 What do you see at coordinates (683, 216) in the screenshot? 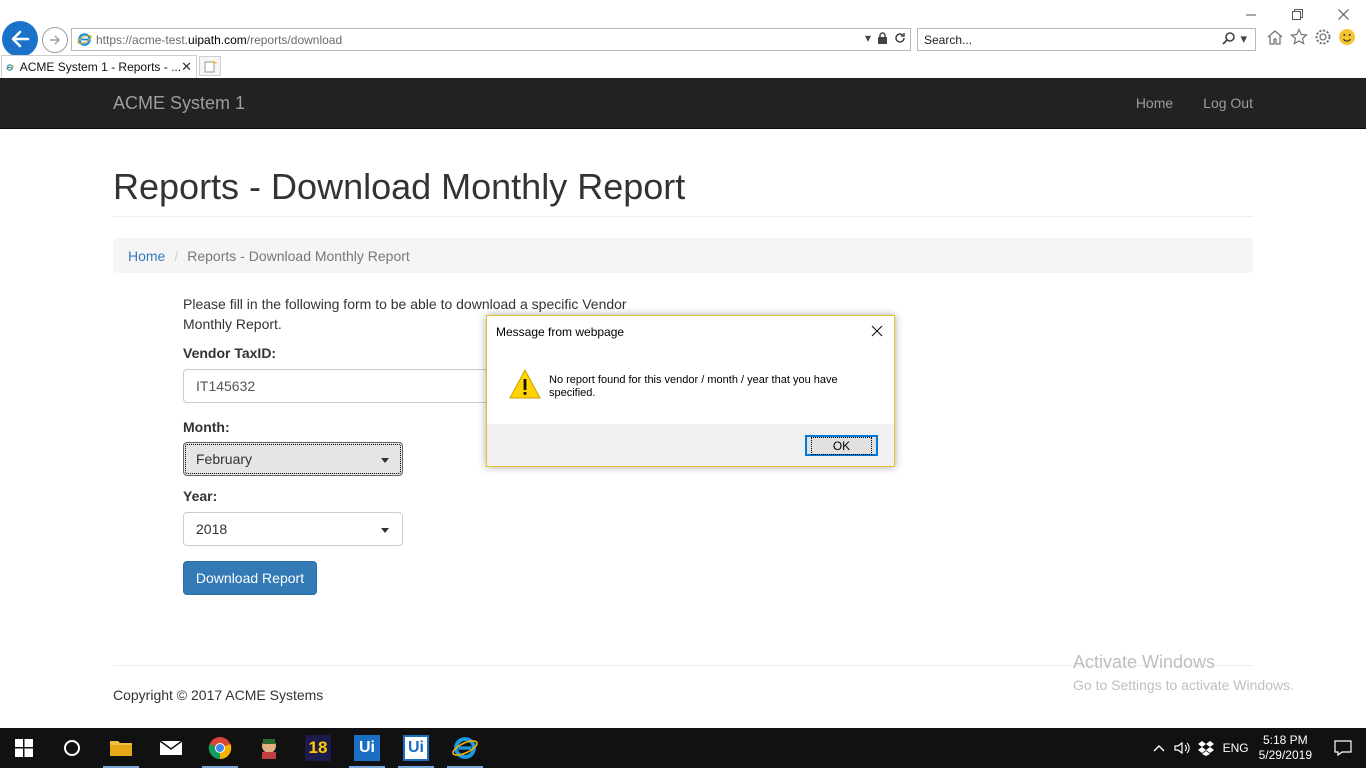
I see `title-divider` at bounding box center [683, 216].